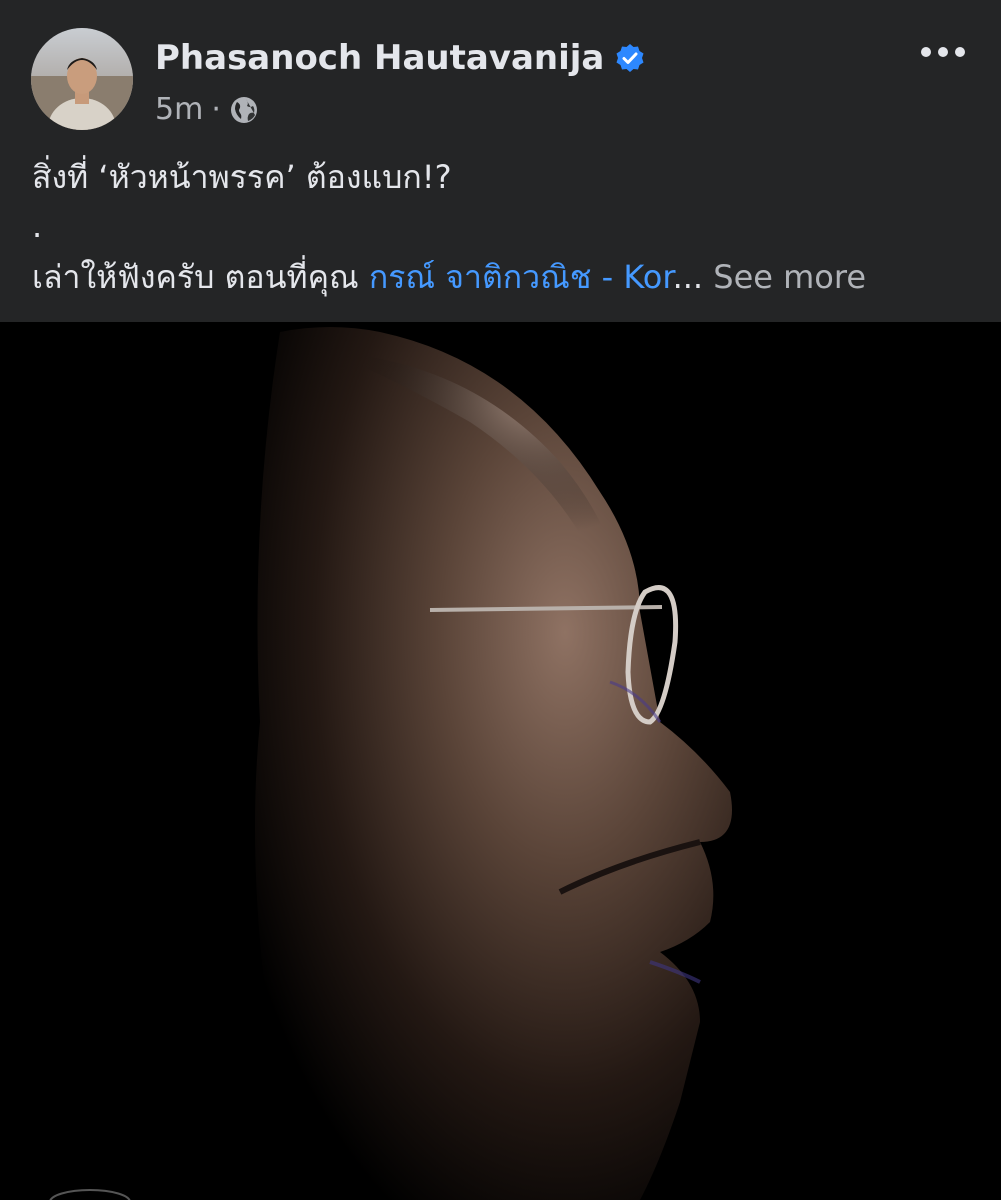  What do you see at coordinates (37, 226) in the screenshot?
I see `post-text-line-2: .` at bounding box center [37, 226].